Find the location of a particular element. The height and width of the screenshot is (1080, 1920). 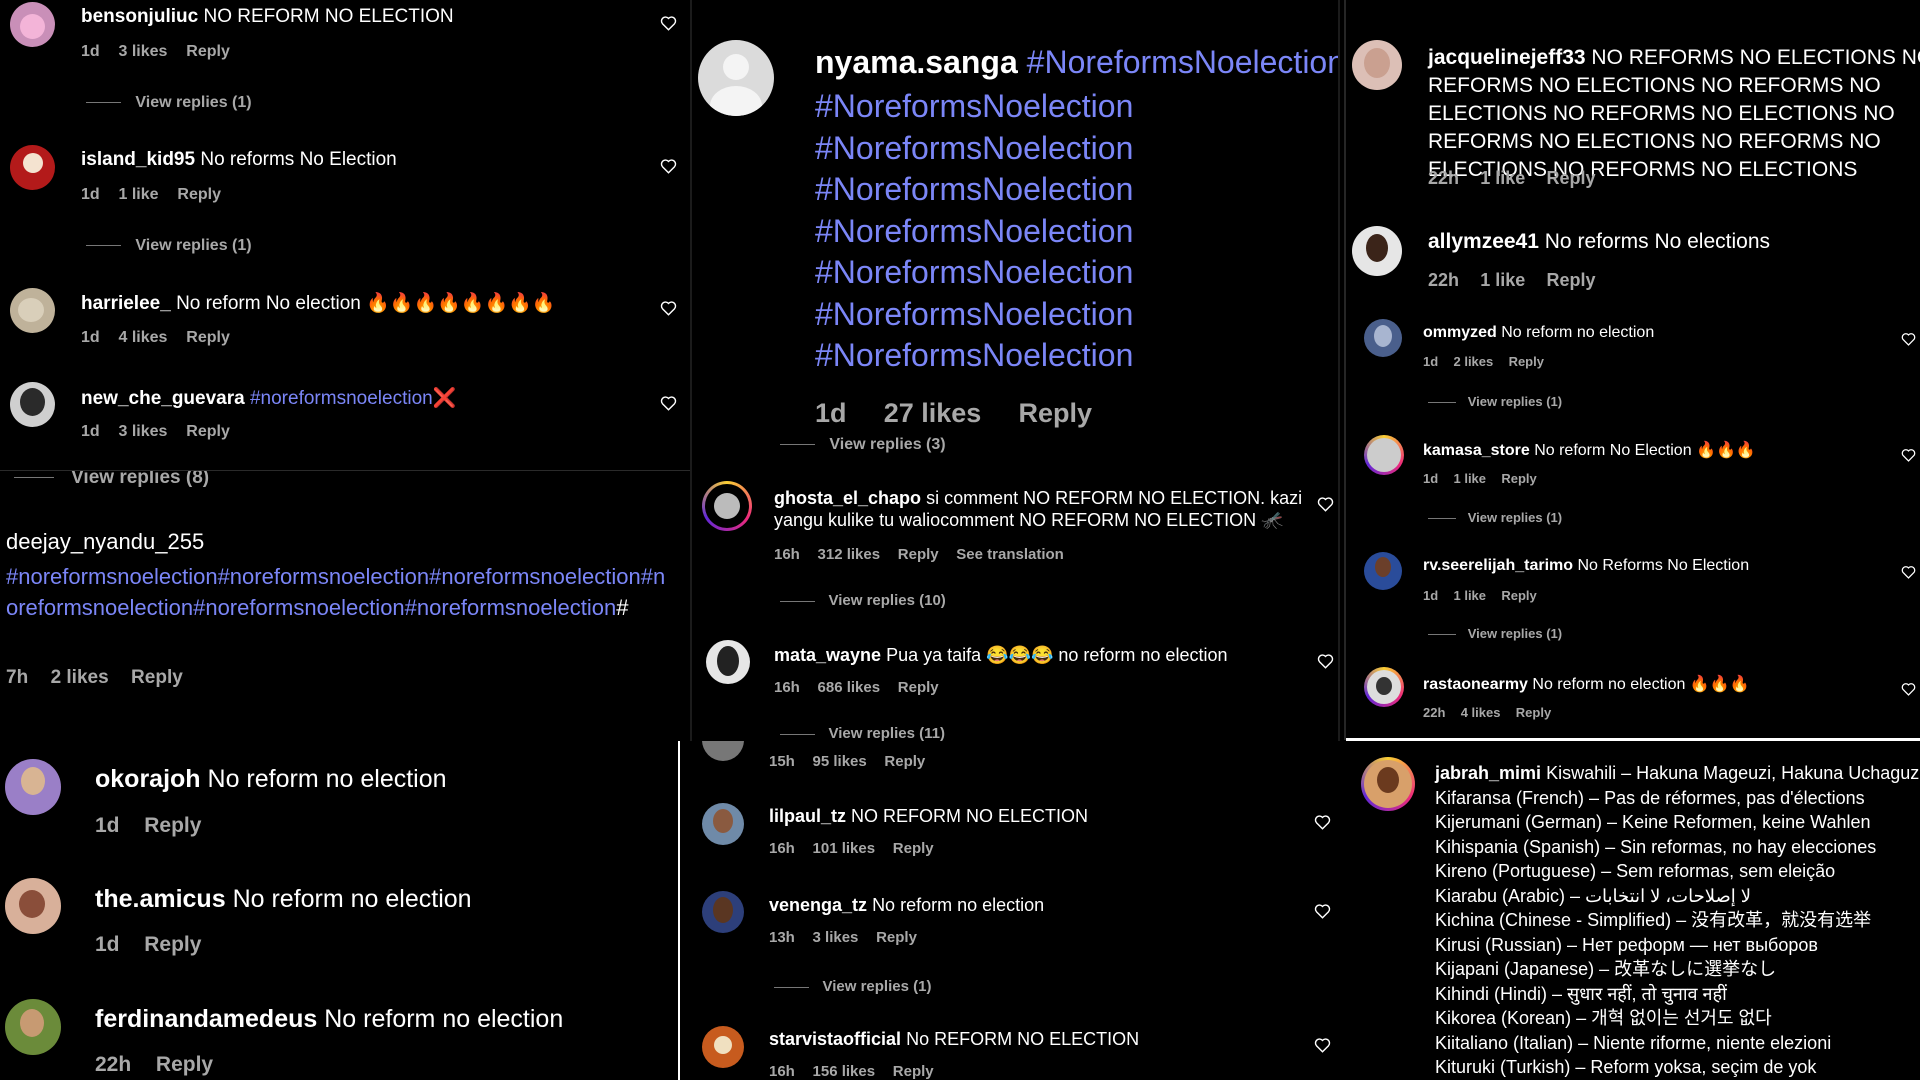

see-translation-button: See translation is located at coordinates (1010, 554).